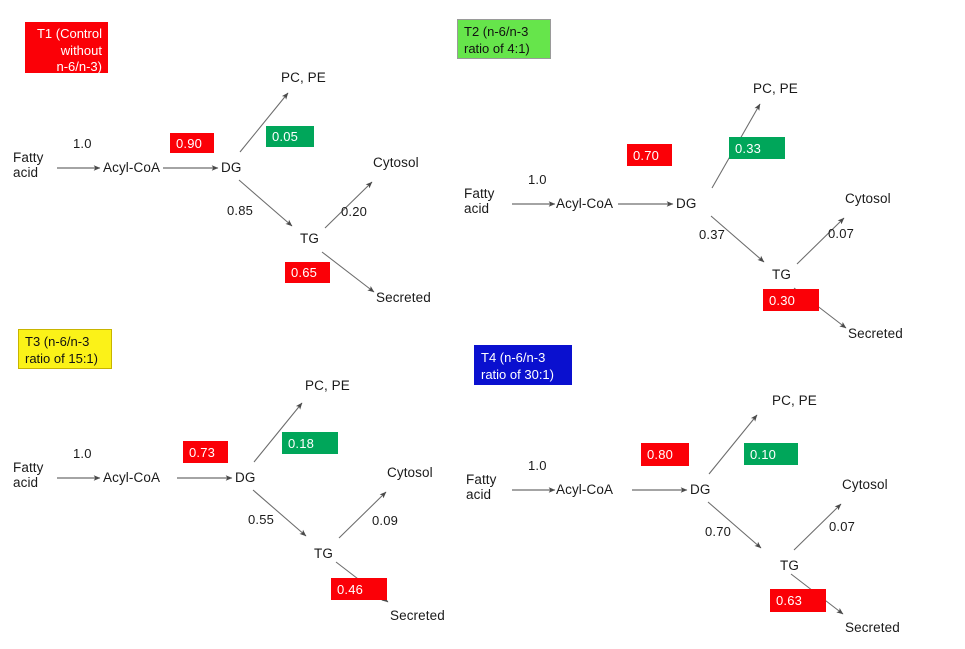 The image size is (965, 649). Describe the element at coordinates (323, 553) in the screenshot. I see `node-tg-t3: TG` at that location.